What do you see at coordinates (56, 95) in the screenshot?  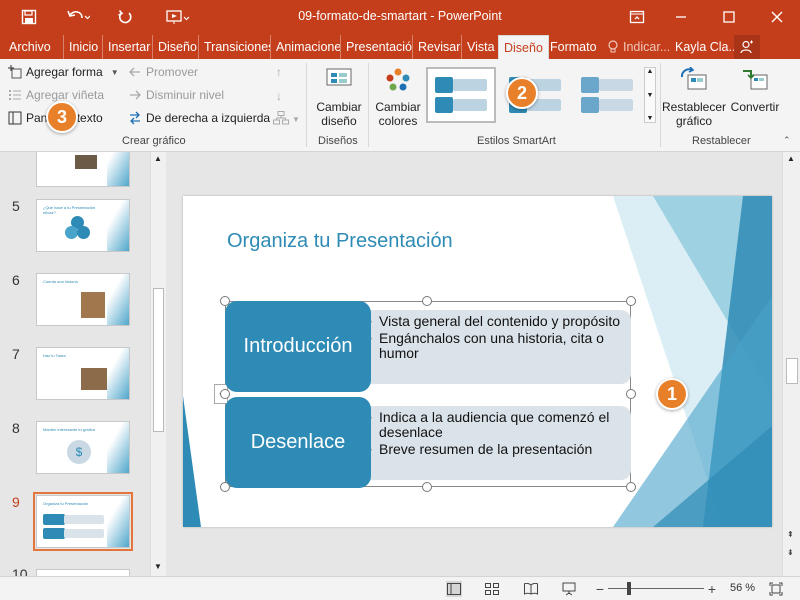 I see `agregar-vineta-button: Agregar viñeta` at bounding box center [56, 95].